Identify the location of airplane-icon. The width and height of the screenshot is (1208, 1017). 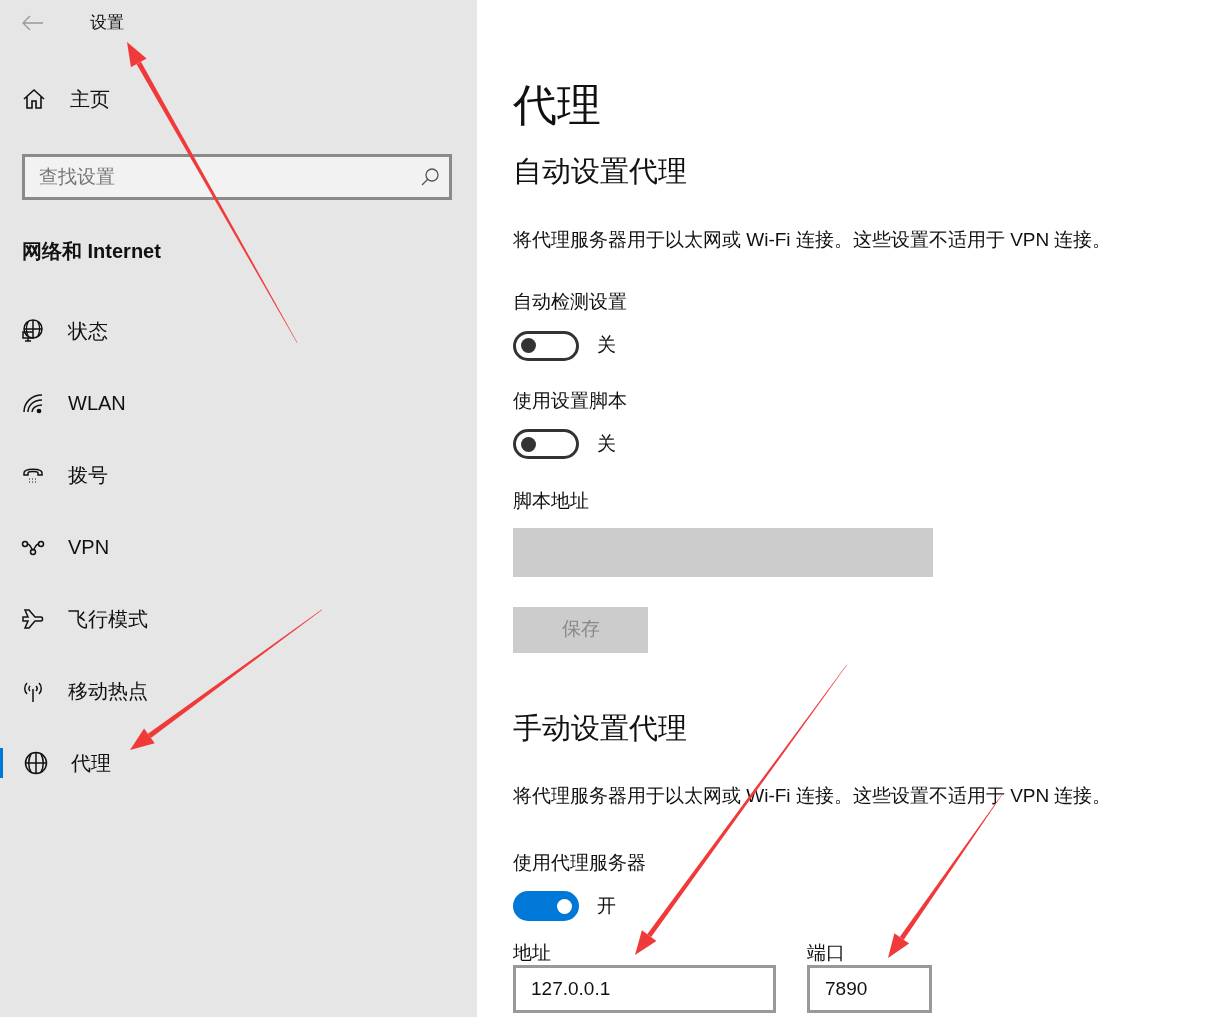
(33, 619).